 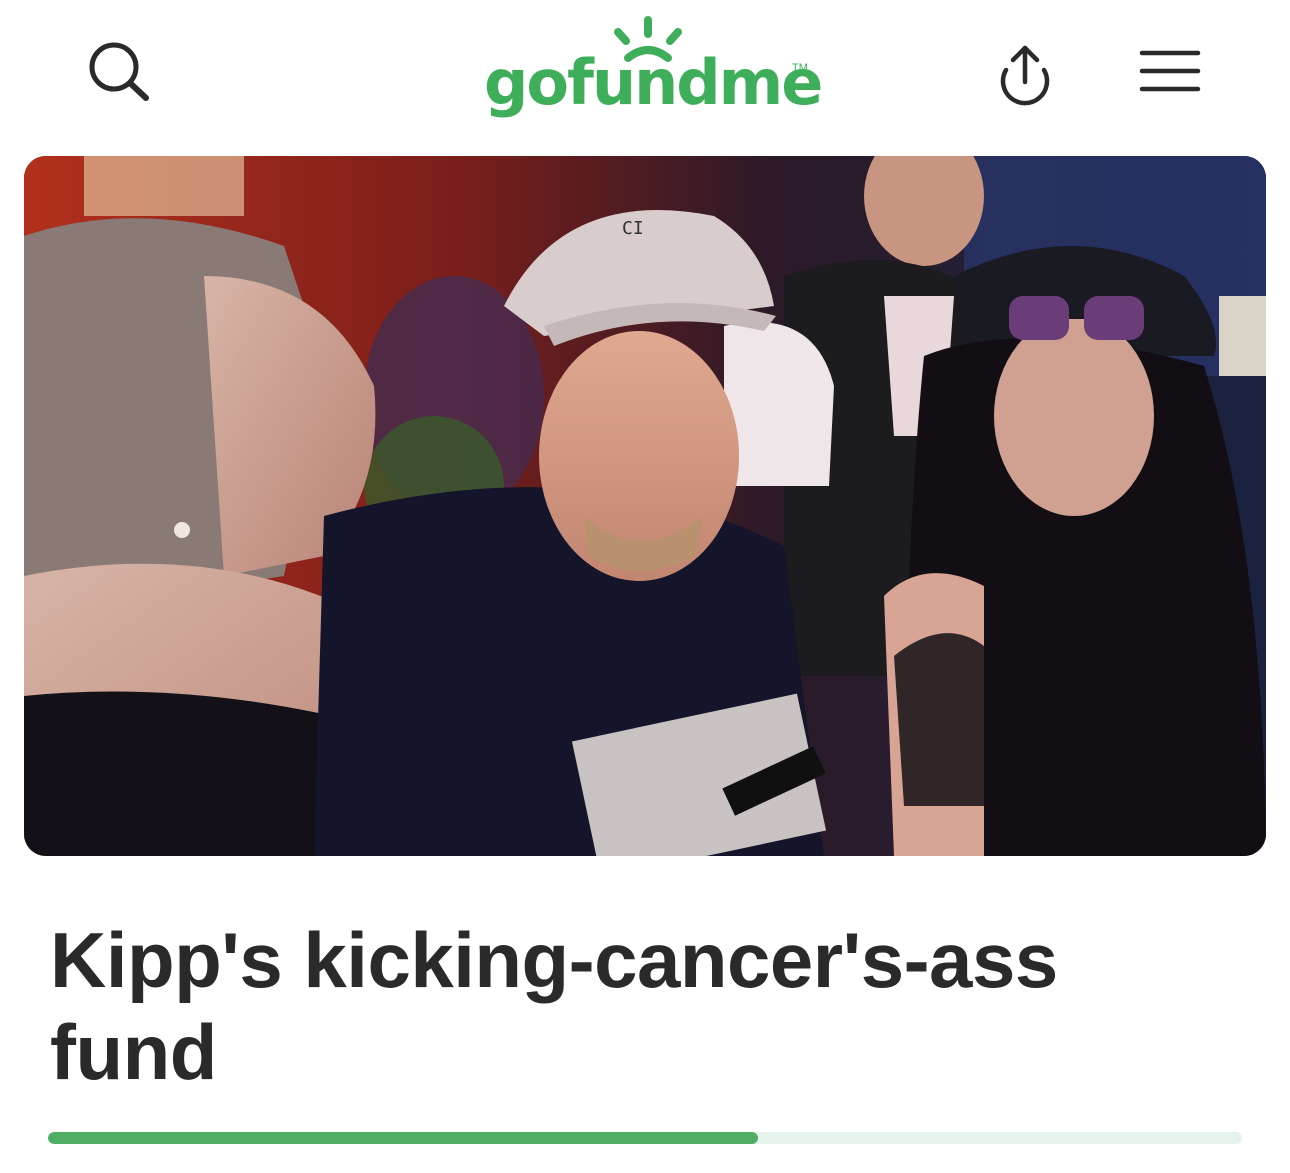 What do you see at coordinates (554, 1006) in the screenshot?
I see `campaign-title: Kipp's kicking-cancer's-ass fund` at bounding box center [554, 1006].